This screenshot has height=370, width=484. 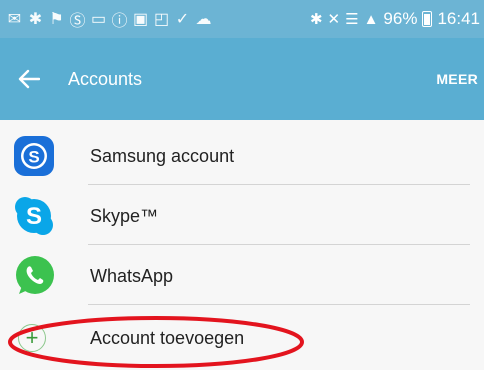 I want to click on bluetooth-icon: ✱, so click(x=316, y=19).